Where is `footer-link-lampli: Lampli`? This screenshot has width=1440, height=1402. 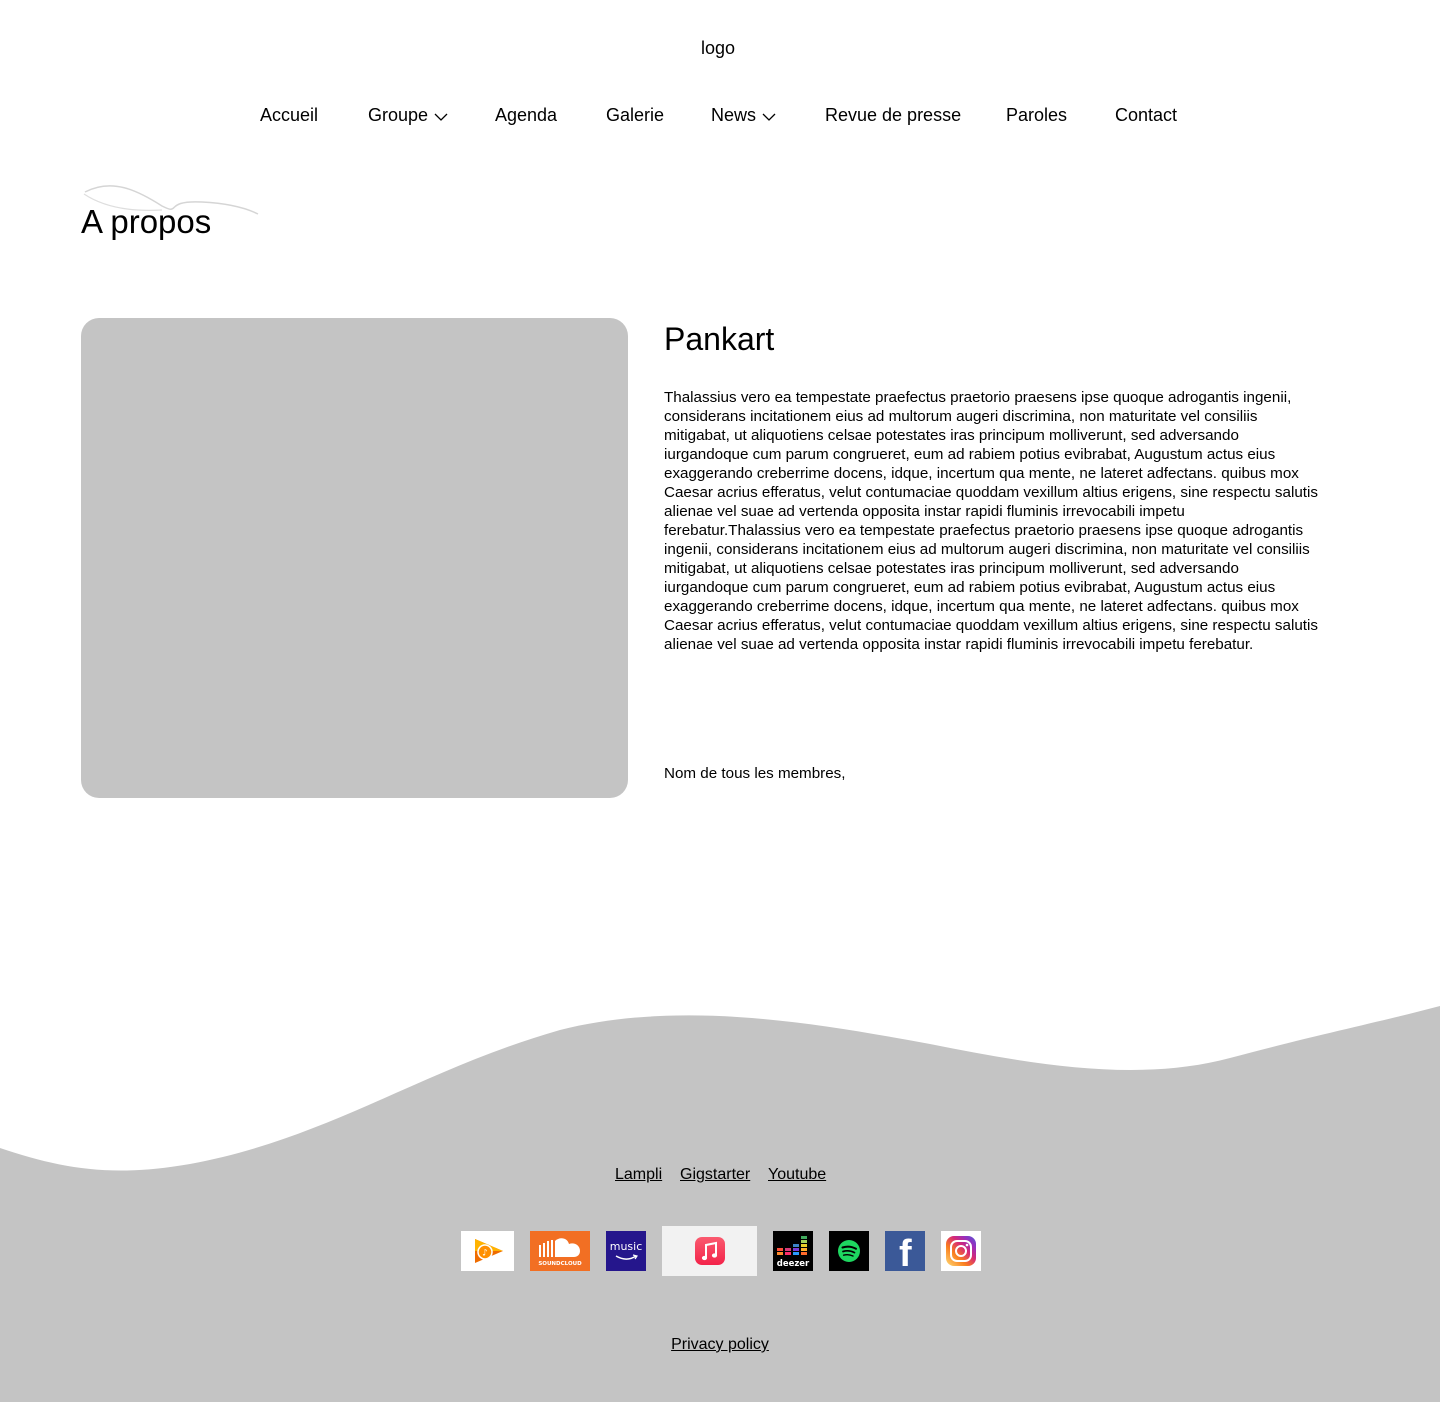 footer-link-lampli: Lampli is located at coordinates (638, 1175).